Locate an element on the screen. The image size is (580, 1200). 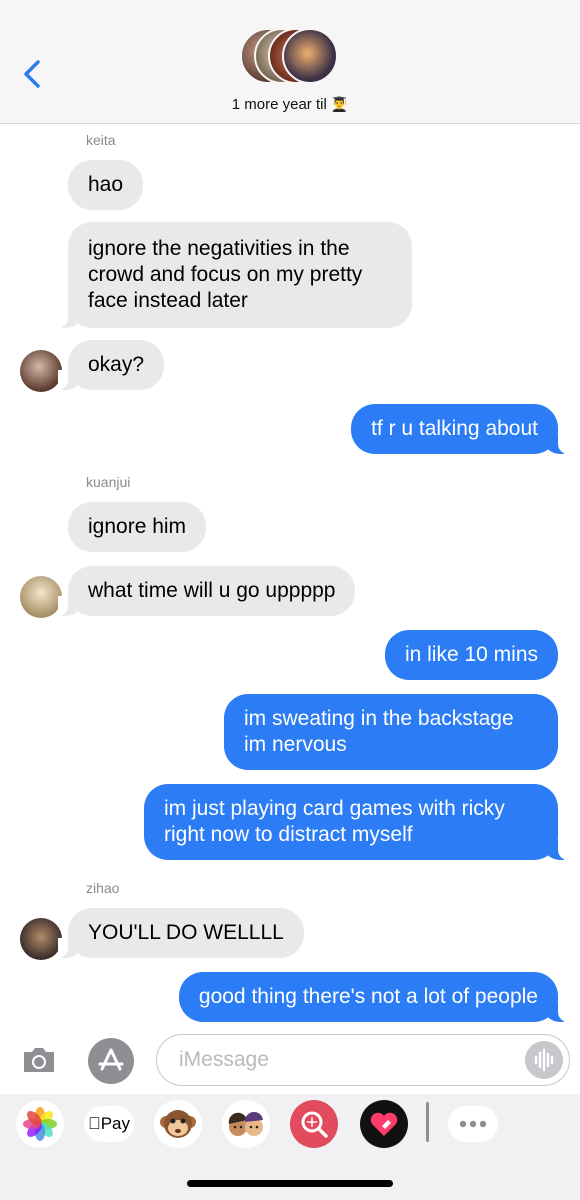
incoming-message: what time will u go uppppp is located at coordinates (206, 591).